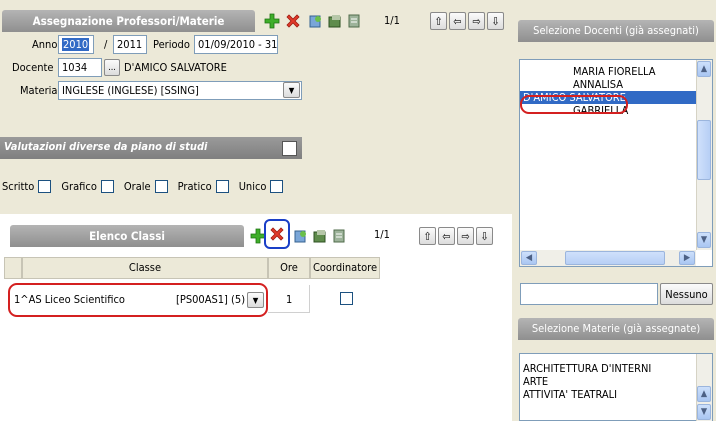 The height and width of the screenshot is (421, 716). I want to click on list-item: MARIA FIORELLA, so click(616, 71).